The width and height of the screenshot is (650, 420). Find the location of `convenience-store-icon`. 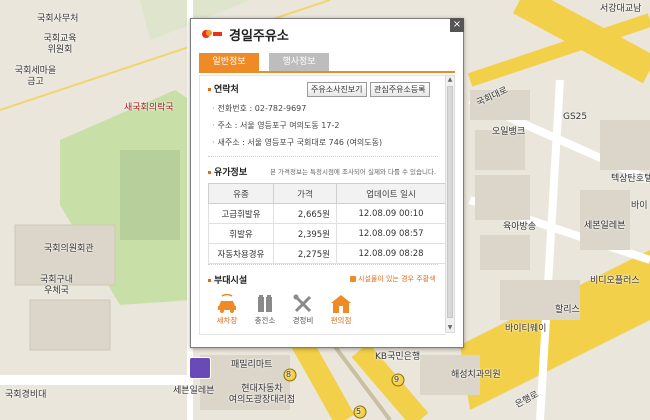

convenience-store-icon is located at coordinates (341, 304).